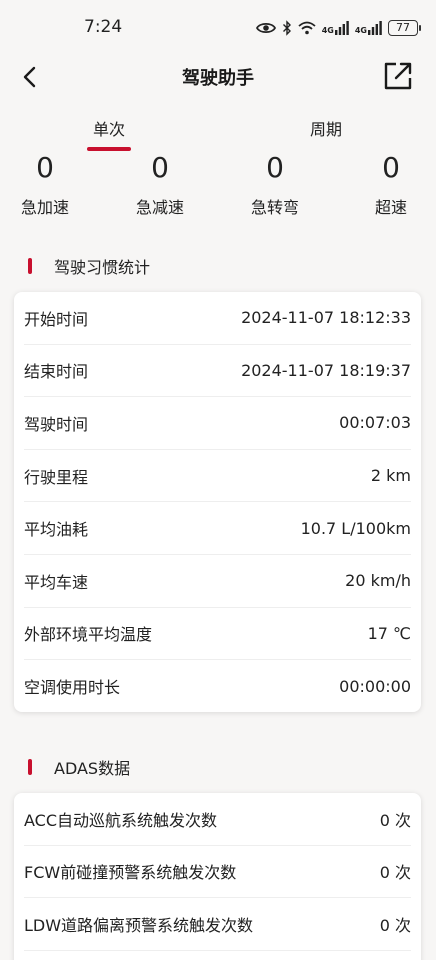 The image size is (436, 960). I want to click on tab-period: 周期, so click(326, 128).